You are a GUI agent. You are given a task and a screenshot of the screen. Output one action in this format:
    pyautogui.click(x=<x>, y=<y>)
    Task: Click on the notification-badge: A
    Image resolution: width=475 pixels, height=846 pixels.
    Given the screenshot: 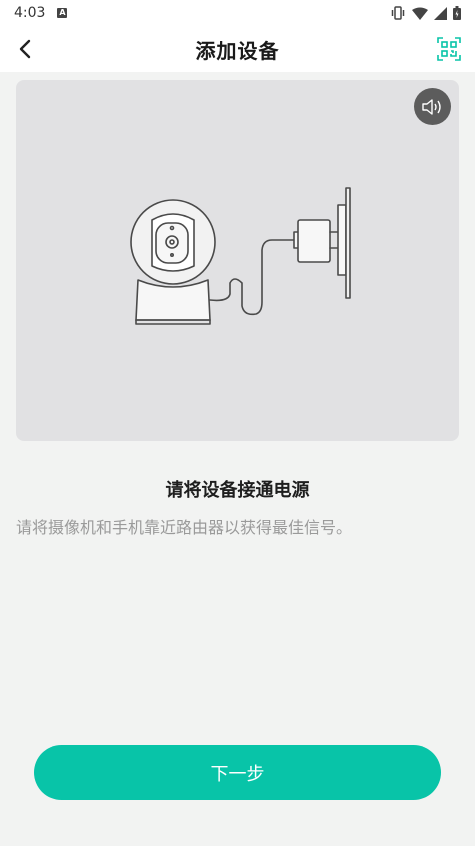 What is the action you would take?
    pyautogui.click(x=62, y=13)
    